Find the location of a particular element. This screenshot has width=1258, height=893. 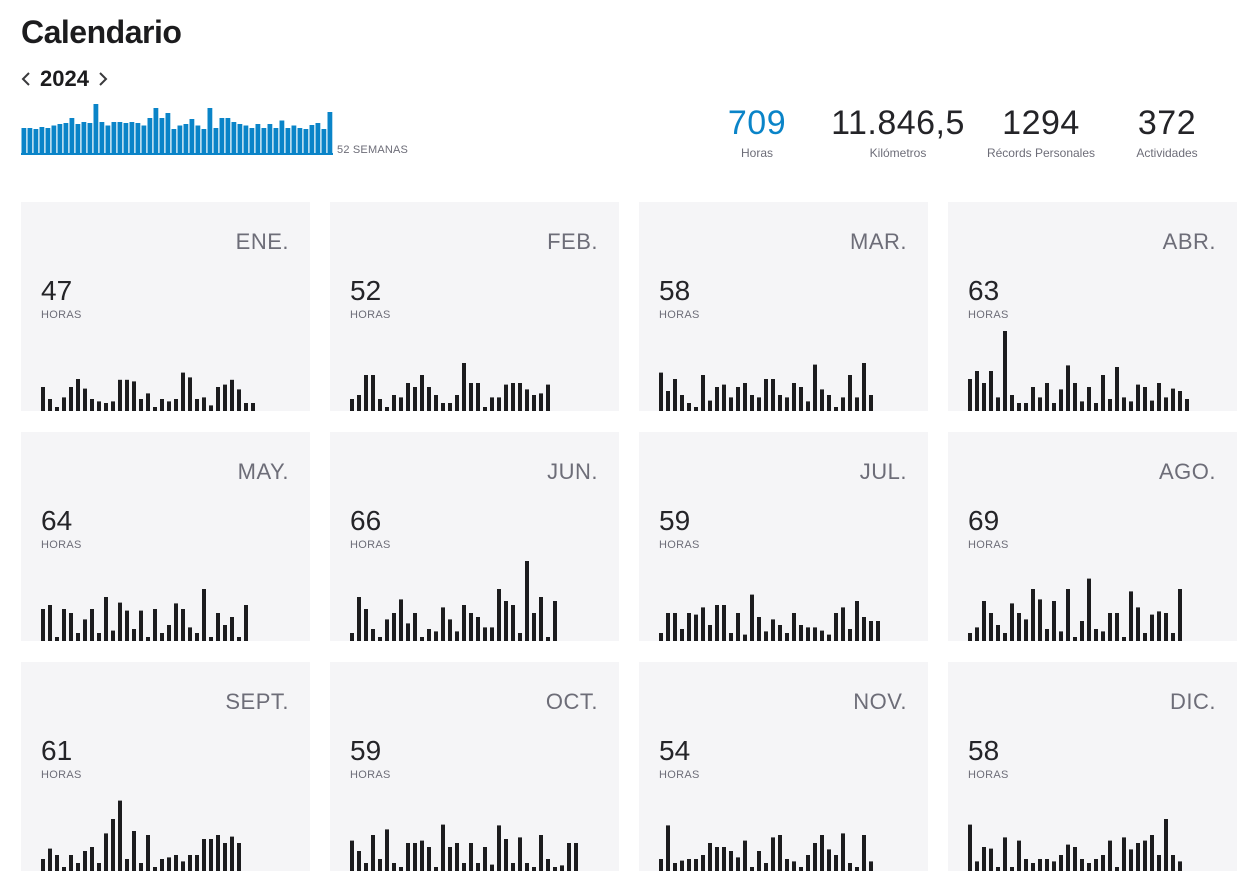

month-card: ENE. 47 HORAS is located at coordinates (165, 306).